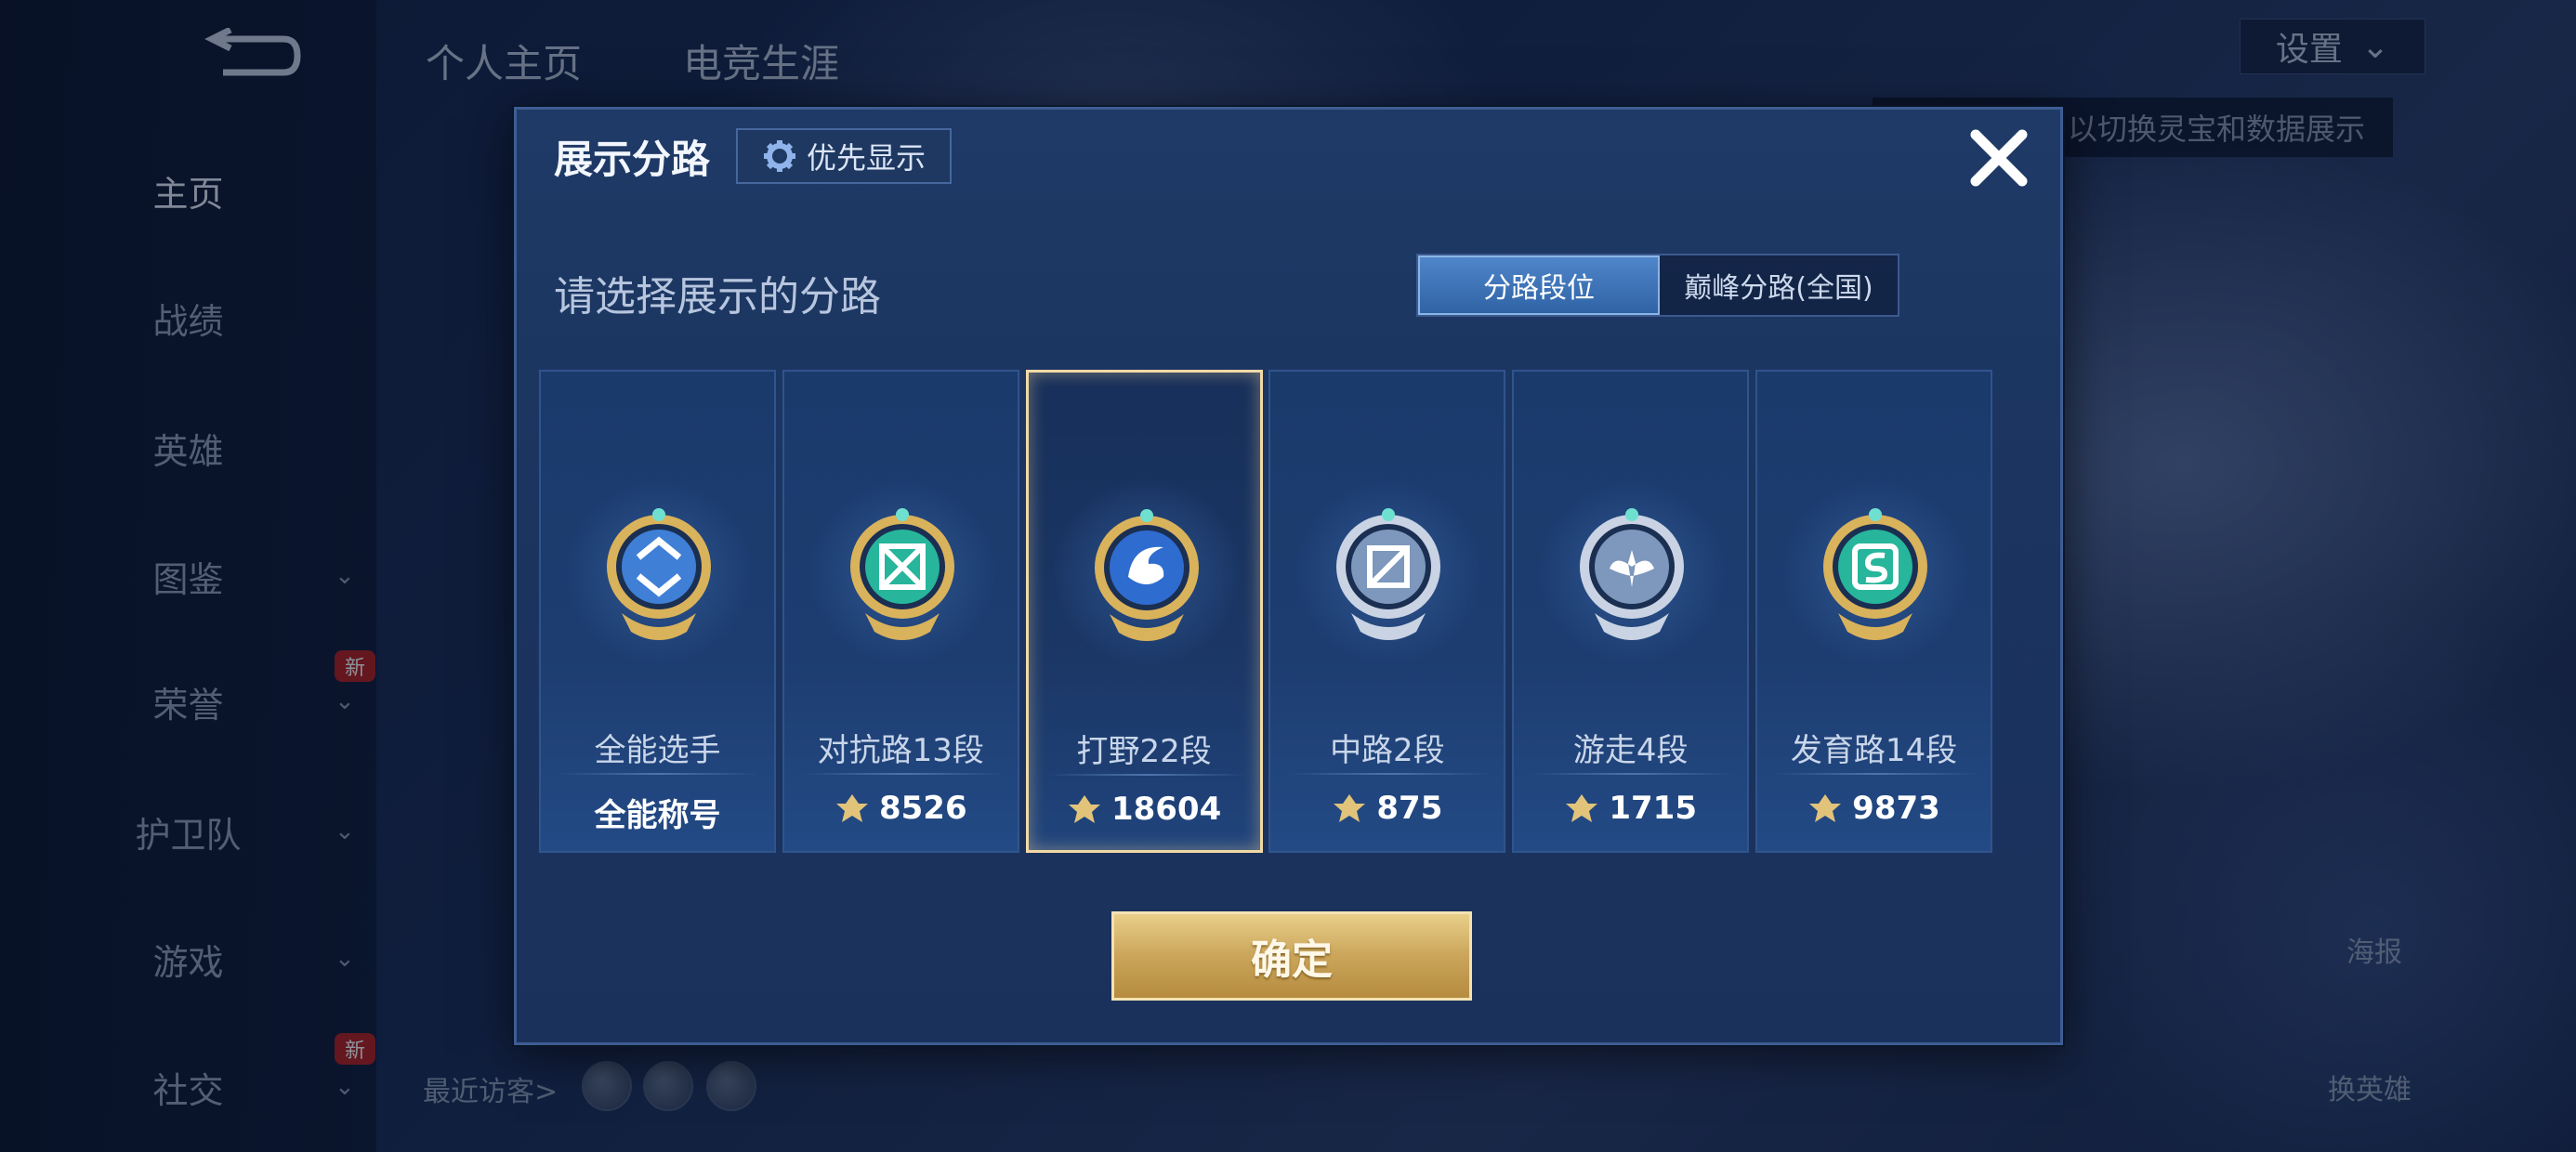 The width and height of the screenshot is (2576, 1152). I want to click on dialog-title: 展示分路, so click(632, 159).